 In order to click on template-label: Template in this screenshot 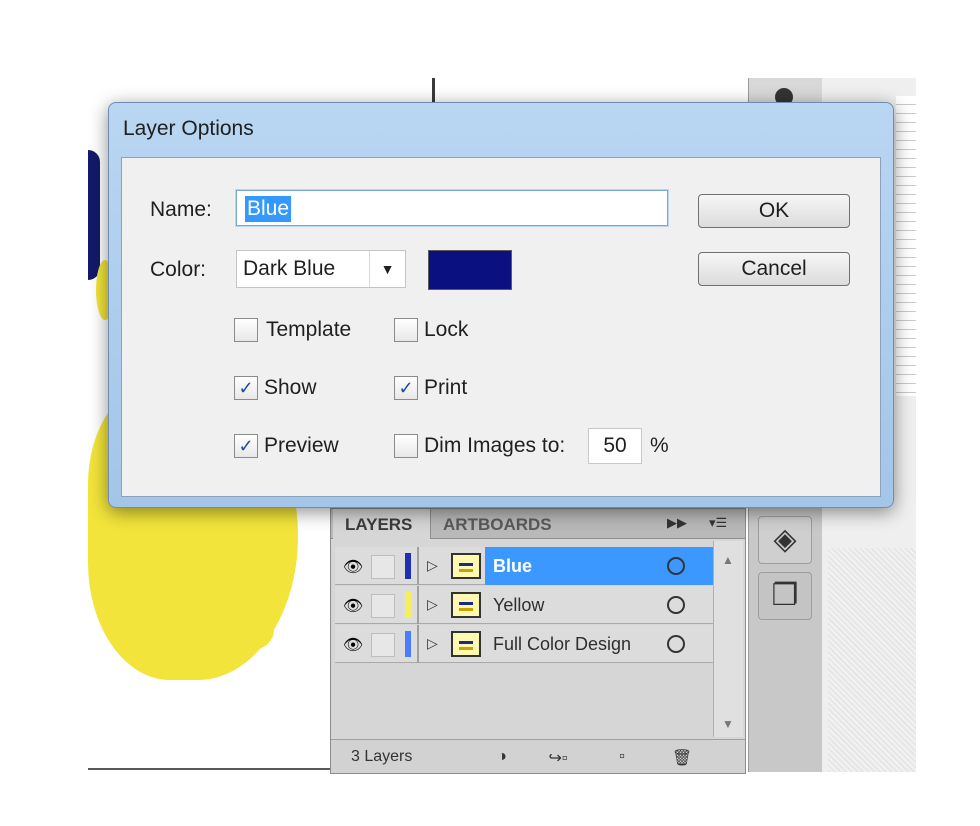, I will do `click(309, 329)`.